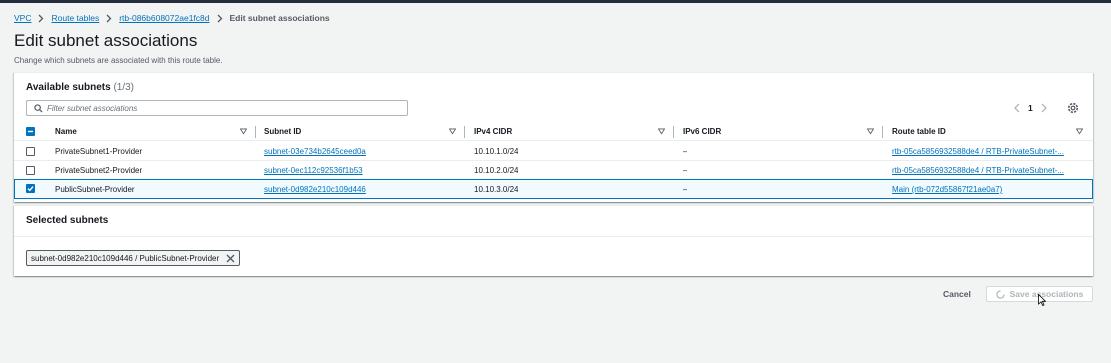 This screenshot has width=1111, height=363. I want to click on spinner-icon, so click(1000, 294).